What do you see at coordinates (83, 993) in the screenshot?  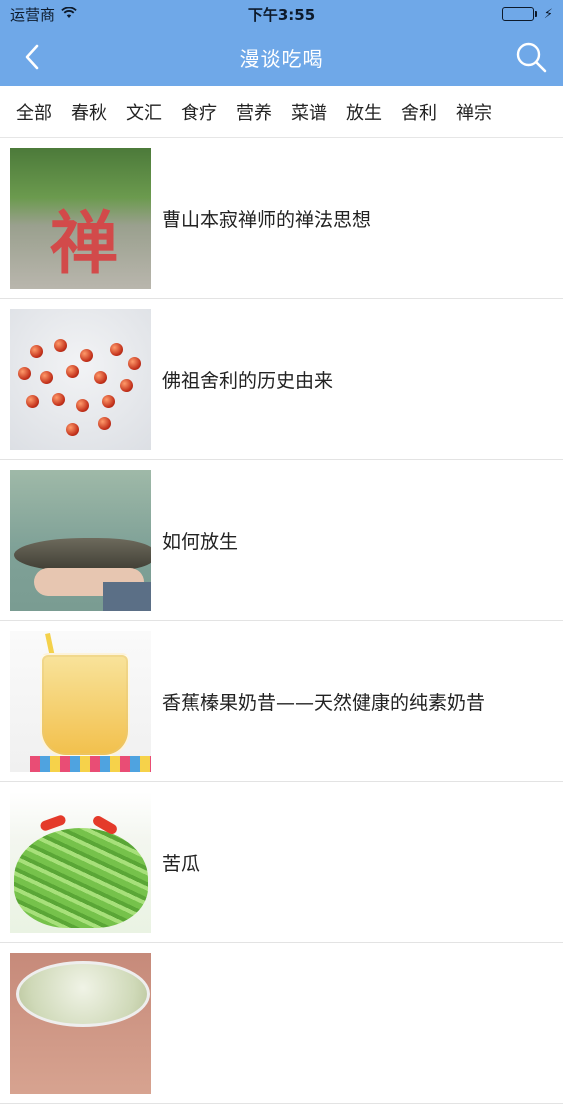 I see `bowl-shape` at bounding box center [83, 993].